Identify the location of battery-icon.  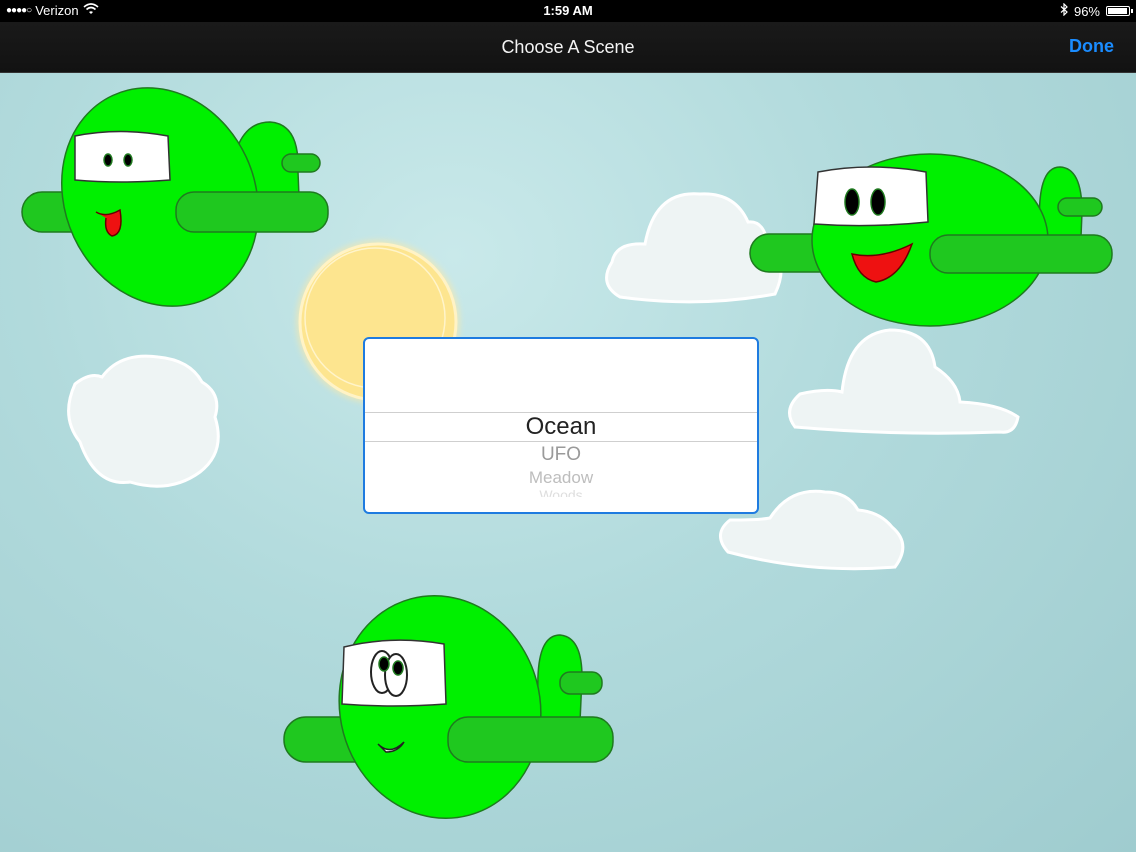
(1119, 11).